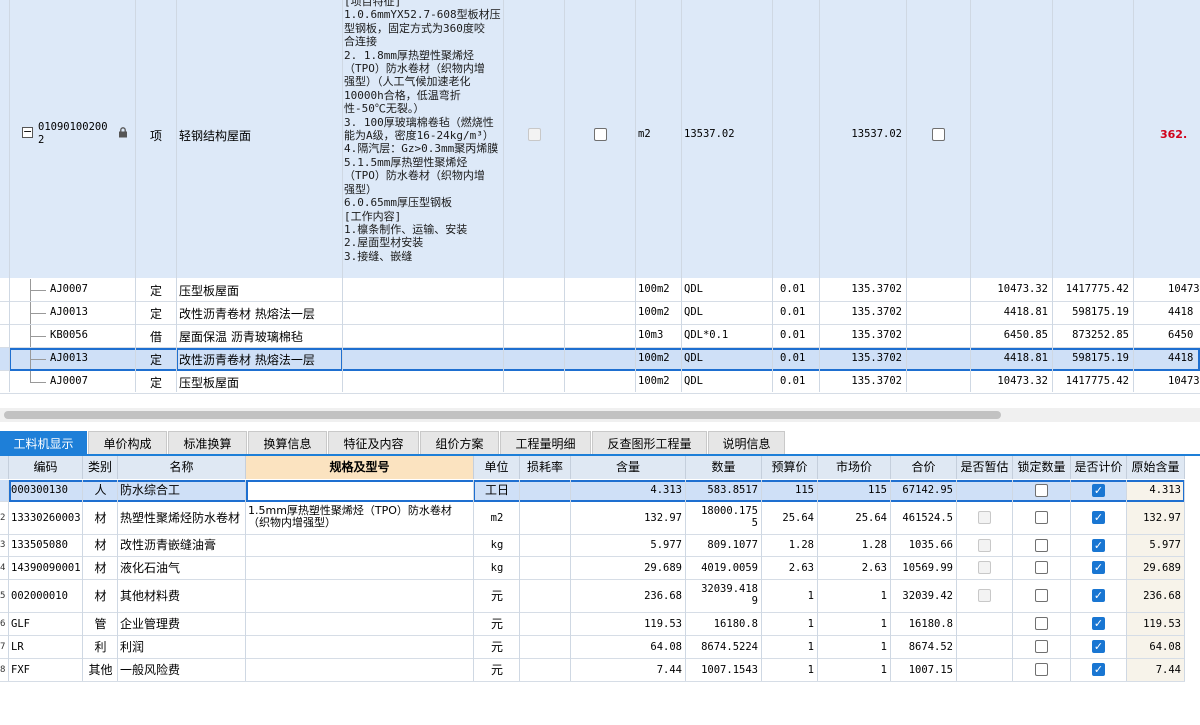 The height and width of the screenshot is (725, 1200). What do you see at coordinates (38, 290) in the screenshot?
I see `tree-branch` at bounding box center [38, 290].